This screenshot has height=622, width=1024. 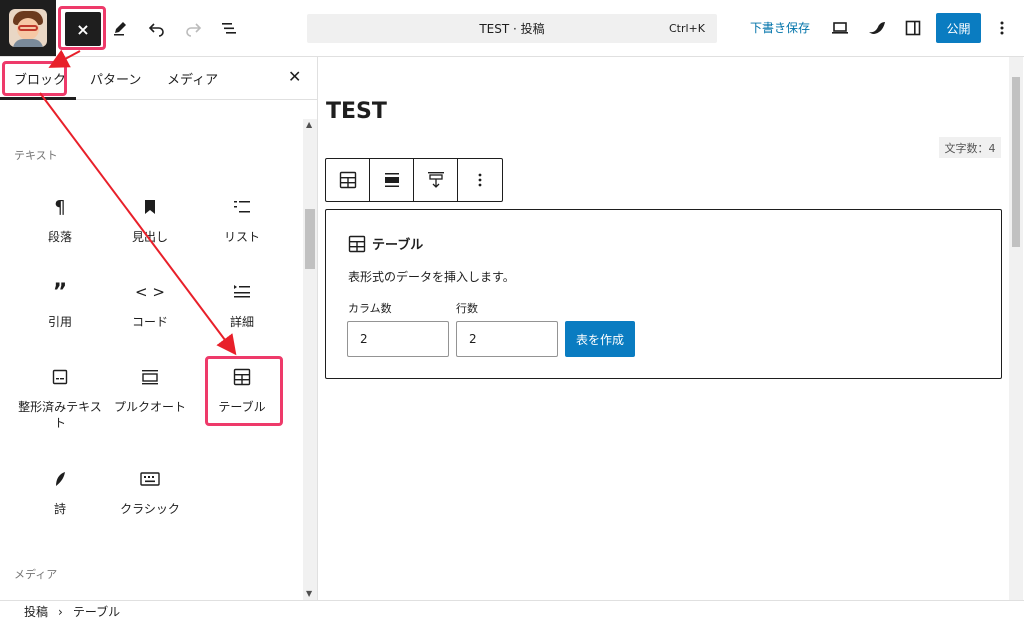 I want to click on pencil-icon, so click(x=120, y=29).